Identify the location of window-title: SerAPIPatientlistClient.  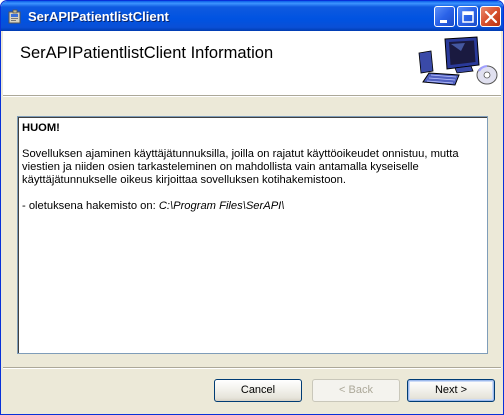
(98, 16).